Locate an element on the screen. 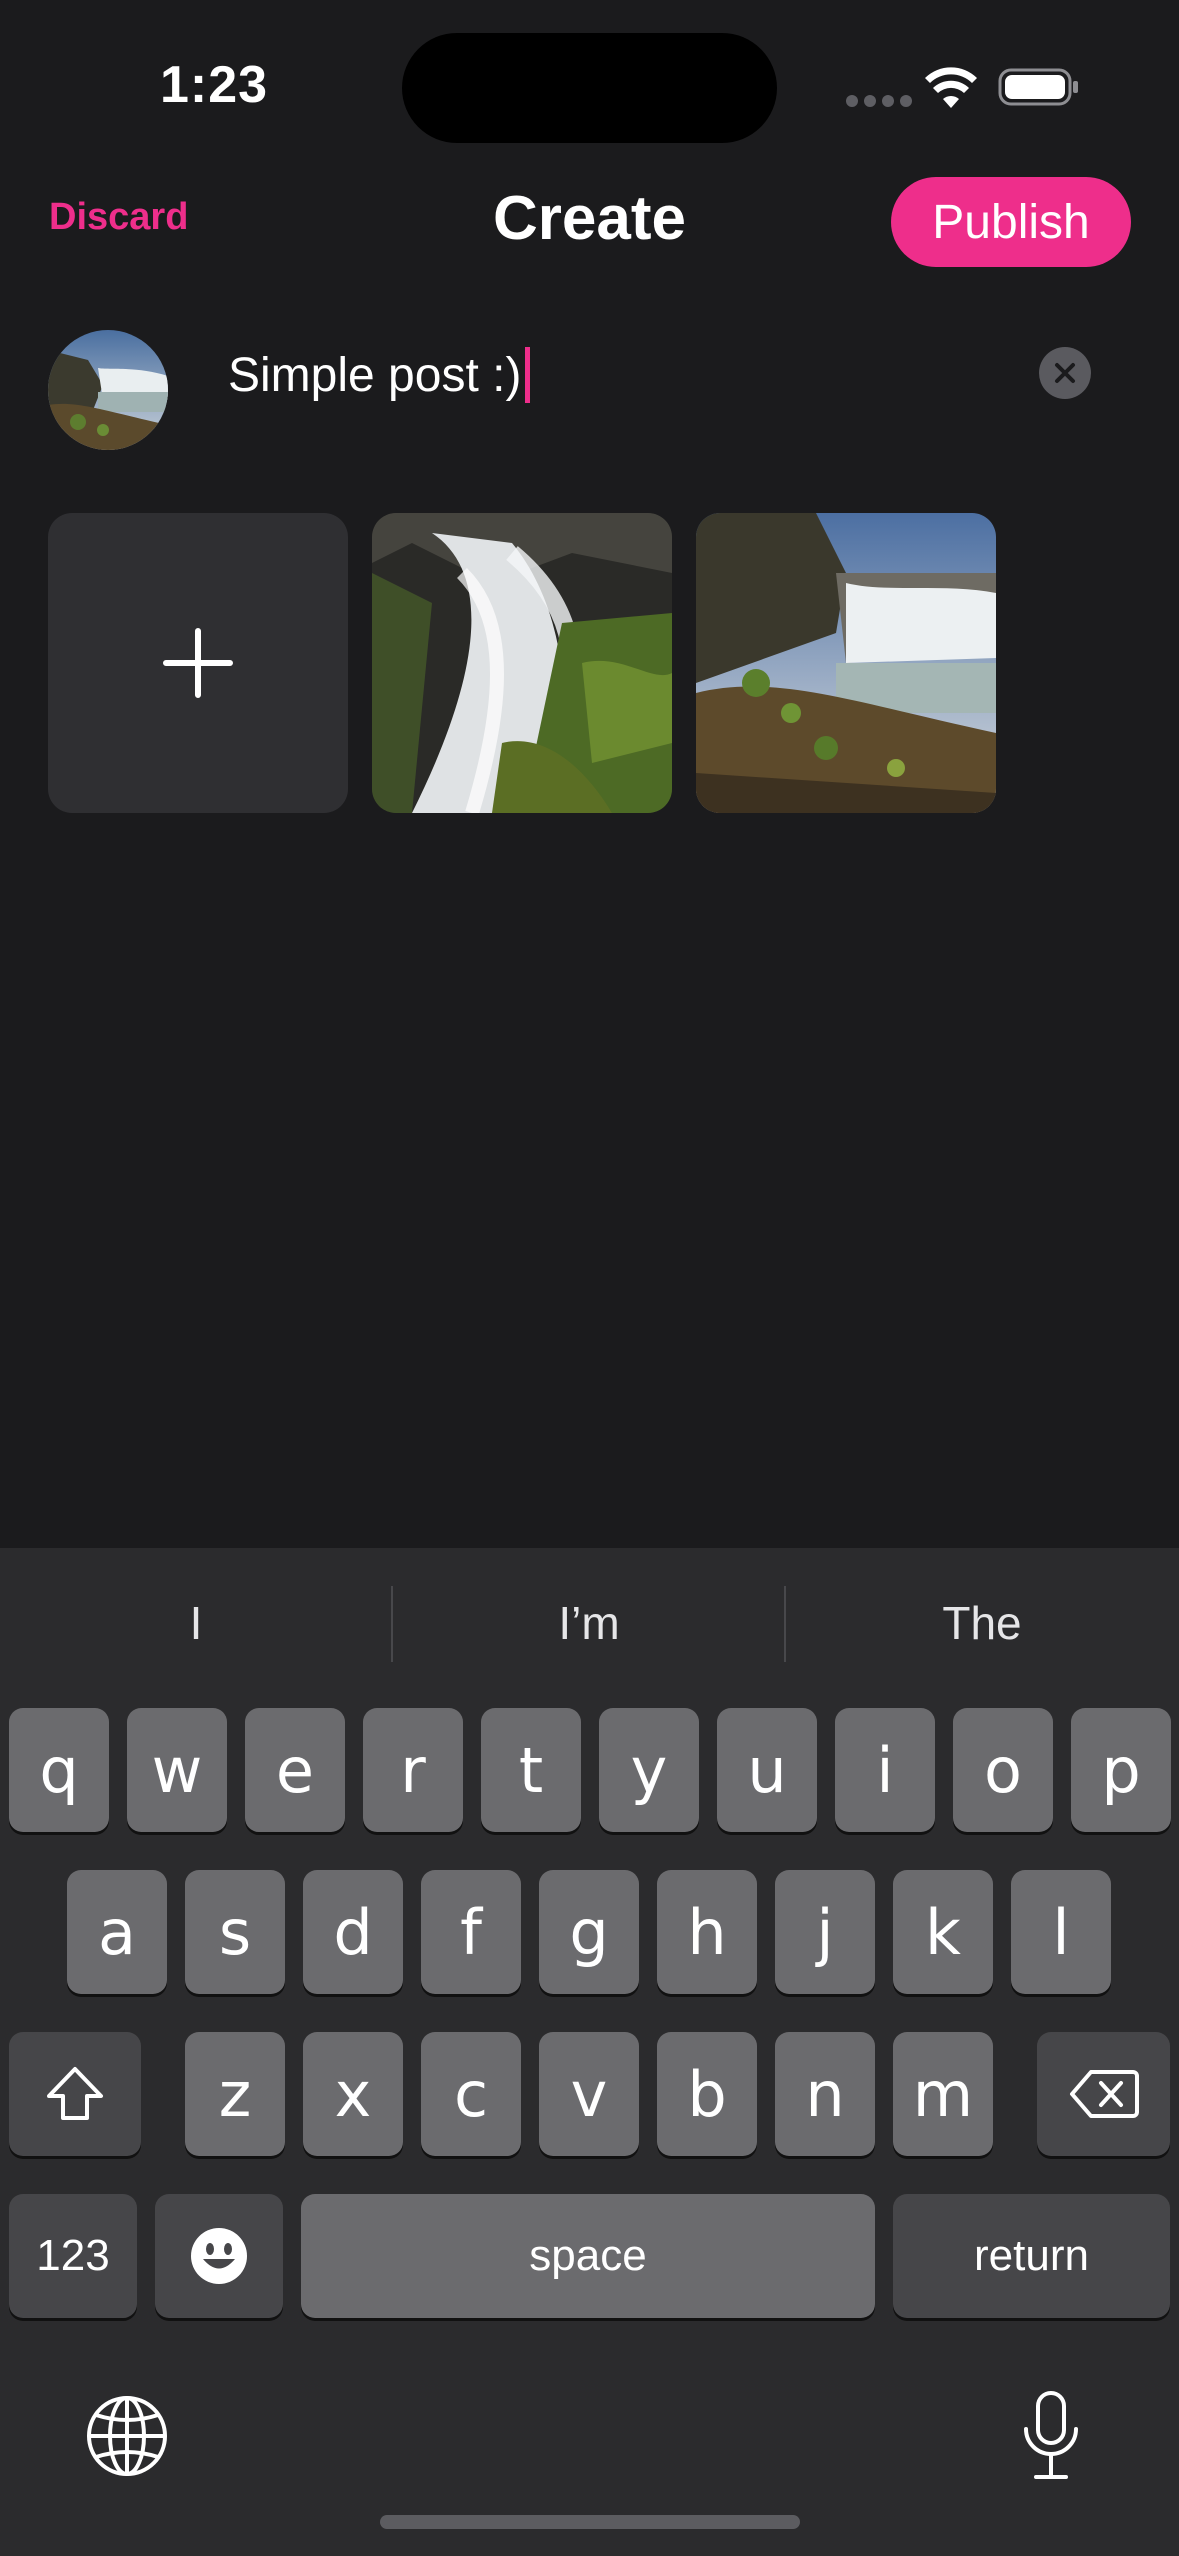 The image size is (1179, 2556). media-thumbnail-waterfall-landscape is located at coordinates (846, 663).